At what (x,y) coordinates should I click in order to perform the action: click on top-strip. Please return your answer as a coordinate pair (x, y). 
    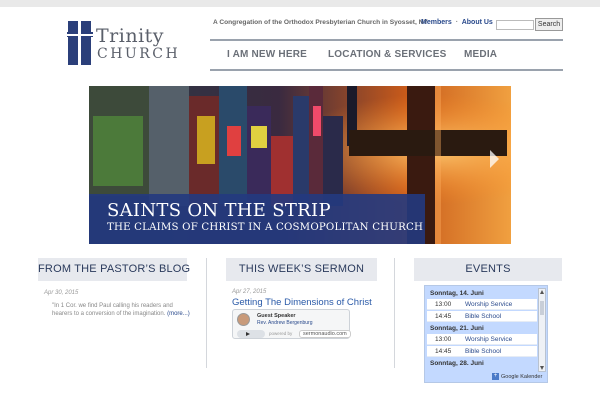
    Looking at the image, I should click on (300, 3).